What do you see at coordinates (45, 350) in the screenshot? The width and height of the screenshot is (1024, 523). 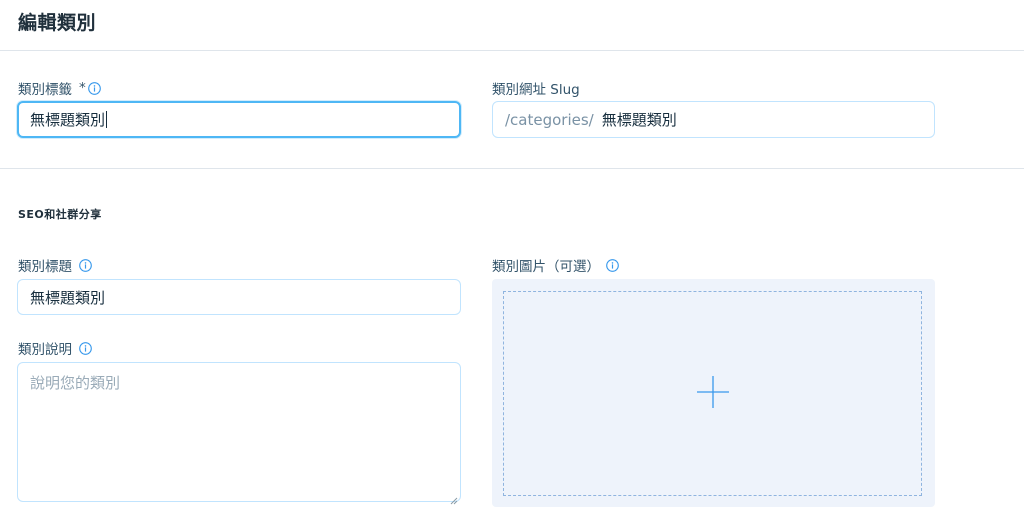 I see `category-description-label-text: 類別說明` at bounding box center [45, 350].